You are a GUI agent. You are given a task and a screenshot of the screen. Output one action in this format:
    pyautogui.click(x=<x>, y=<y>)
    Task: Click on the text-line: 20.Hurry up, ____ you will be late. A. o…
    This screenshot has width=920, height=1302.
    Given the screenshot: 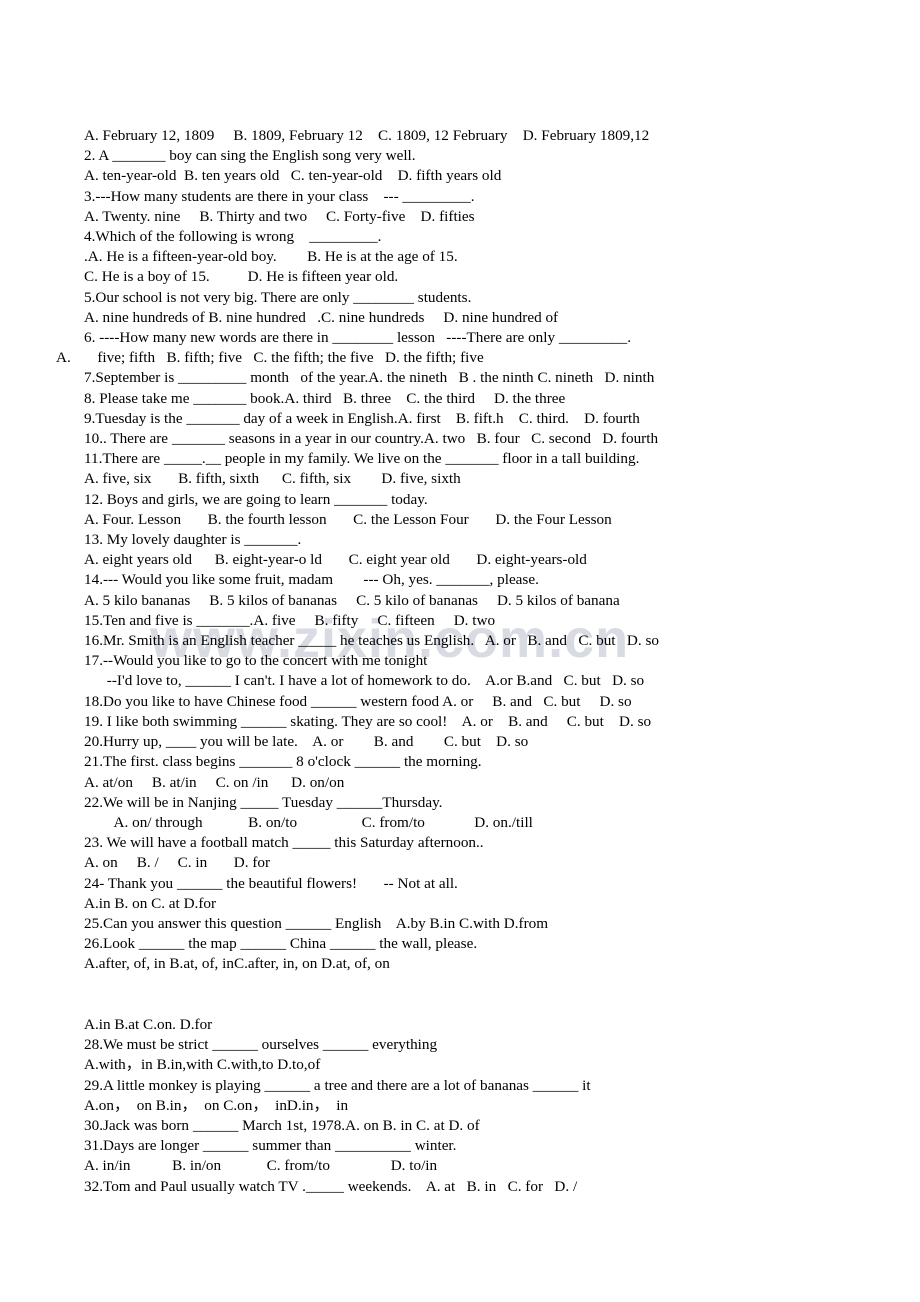 What is the action you would take?
    pyautogui.click(x=306, y=742)
    